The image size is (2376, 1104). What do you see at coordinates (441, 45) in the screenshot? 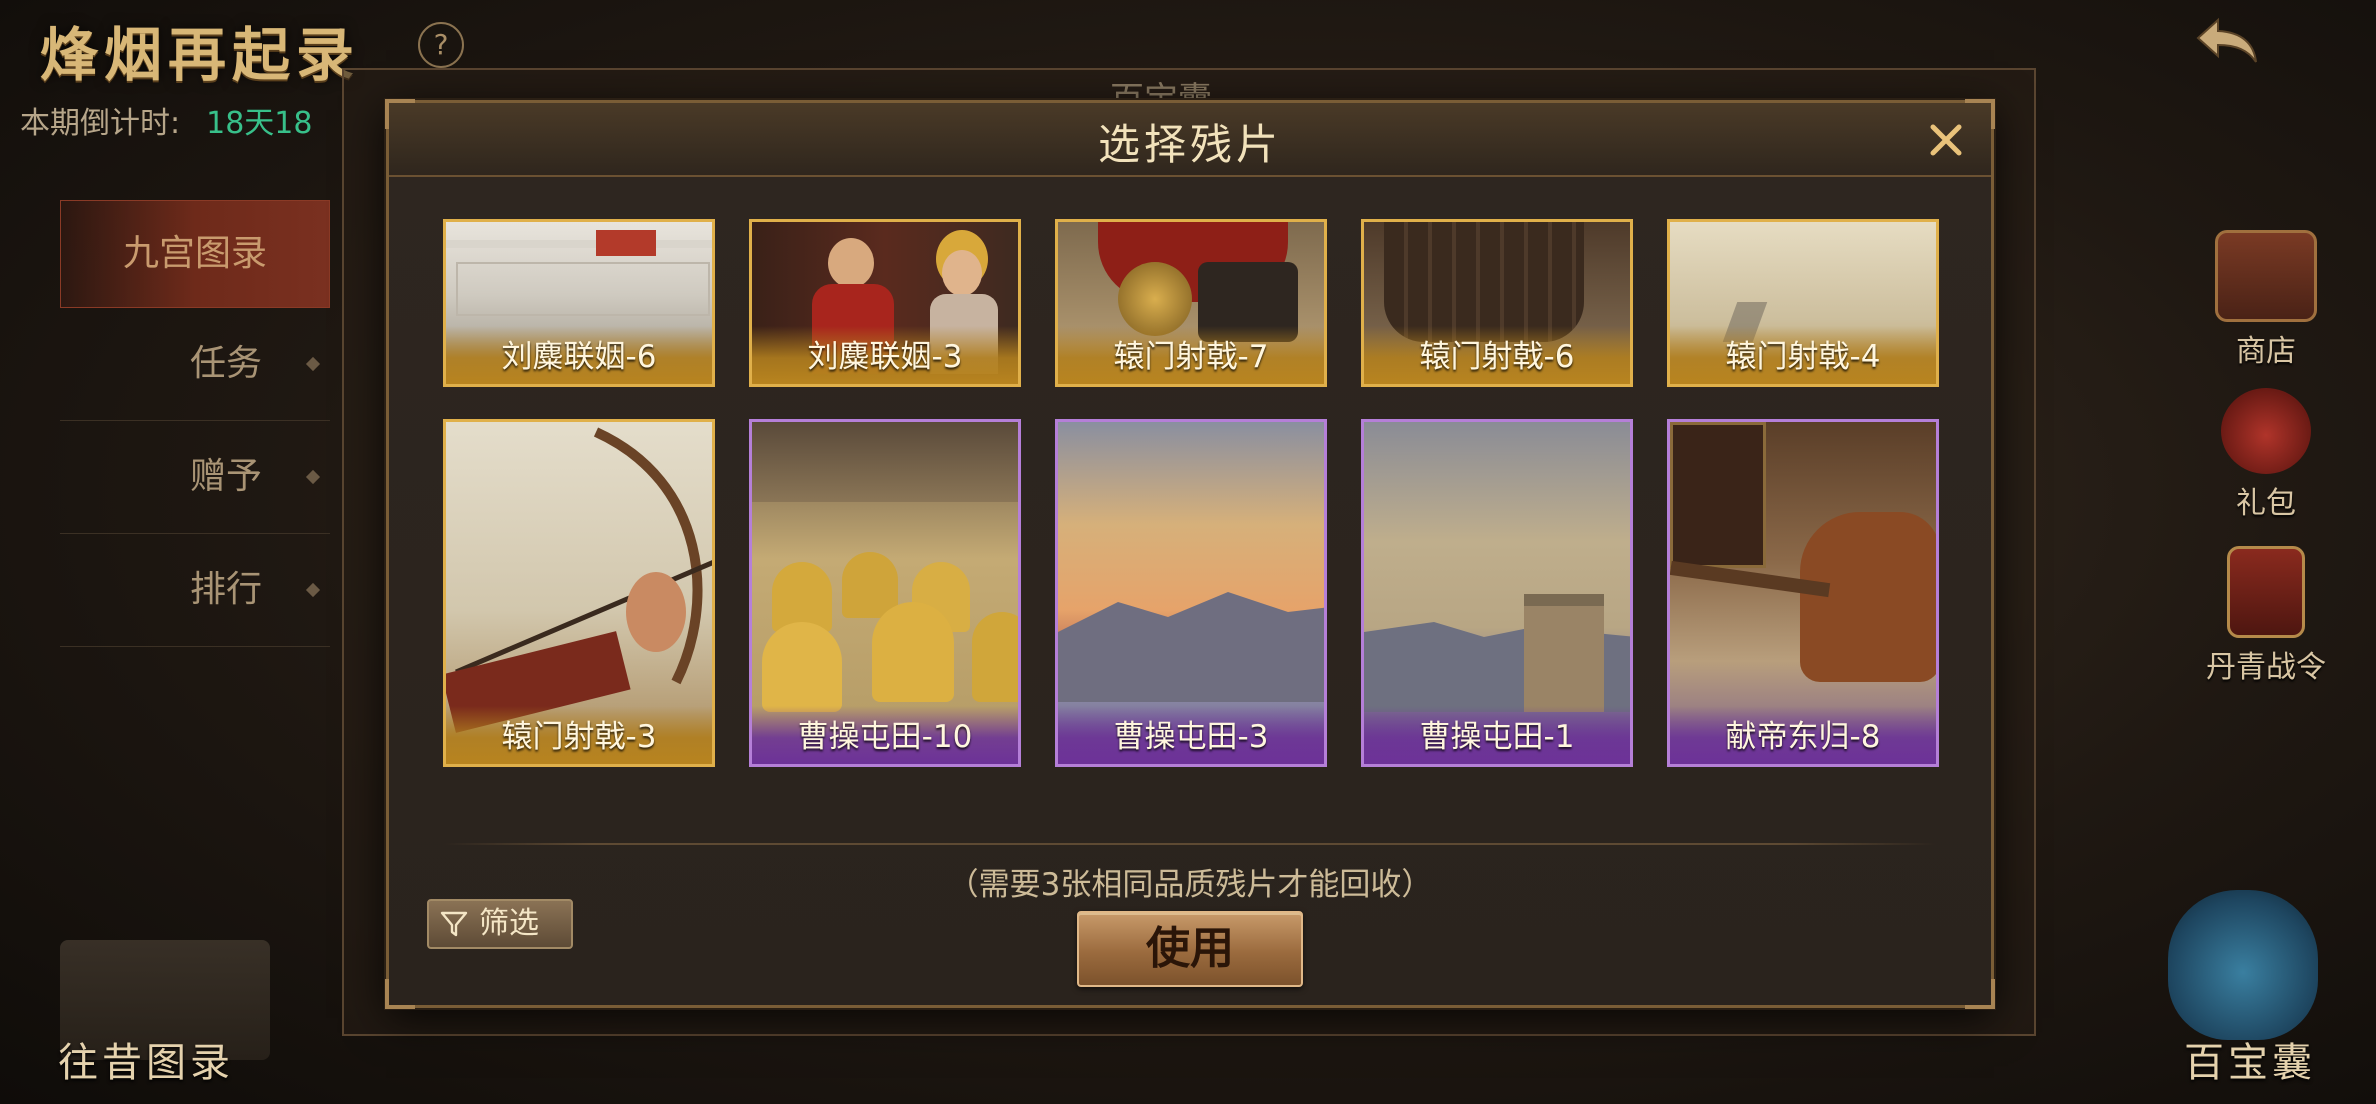
I see `help-icon: ?` at bounding box center [441, 45].